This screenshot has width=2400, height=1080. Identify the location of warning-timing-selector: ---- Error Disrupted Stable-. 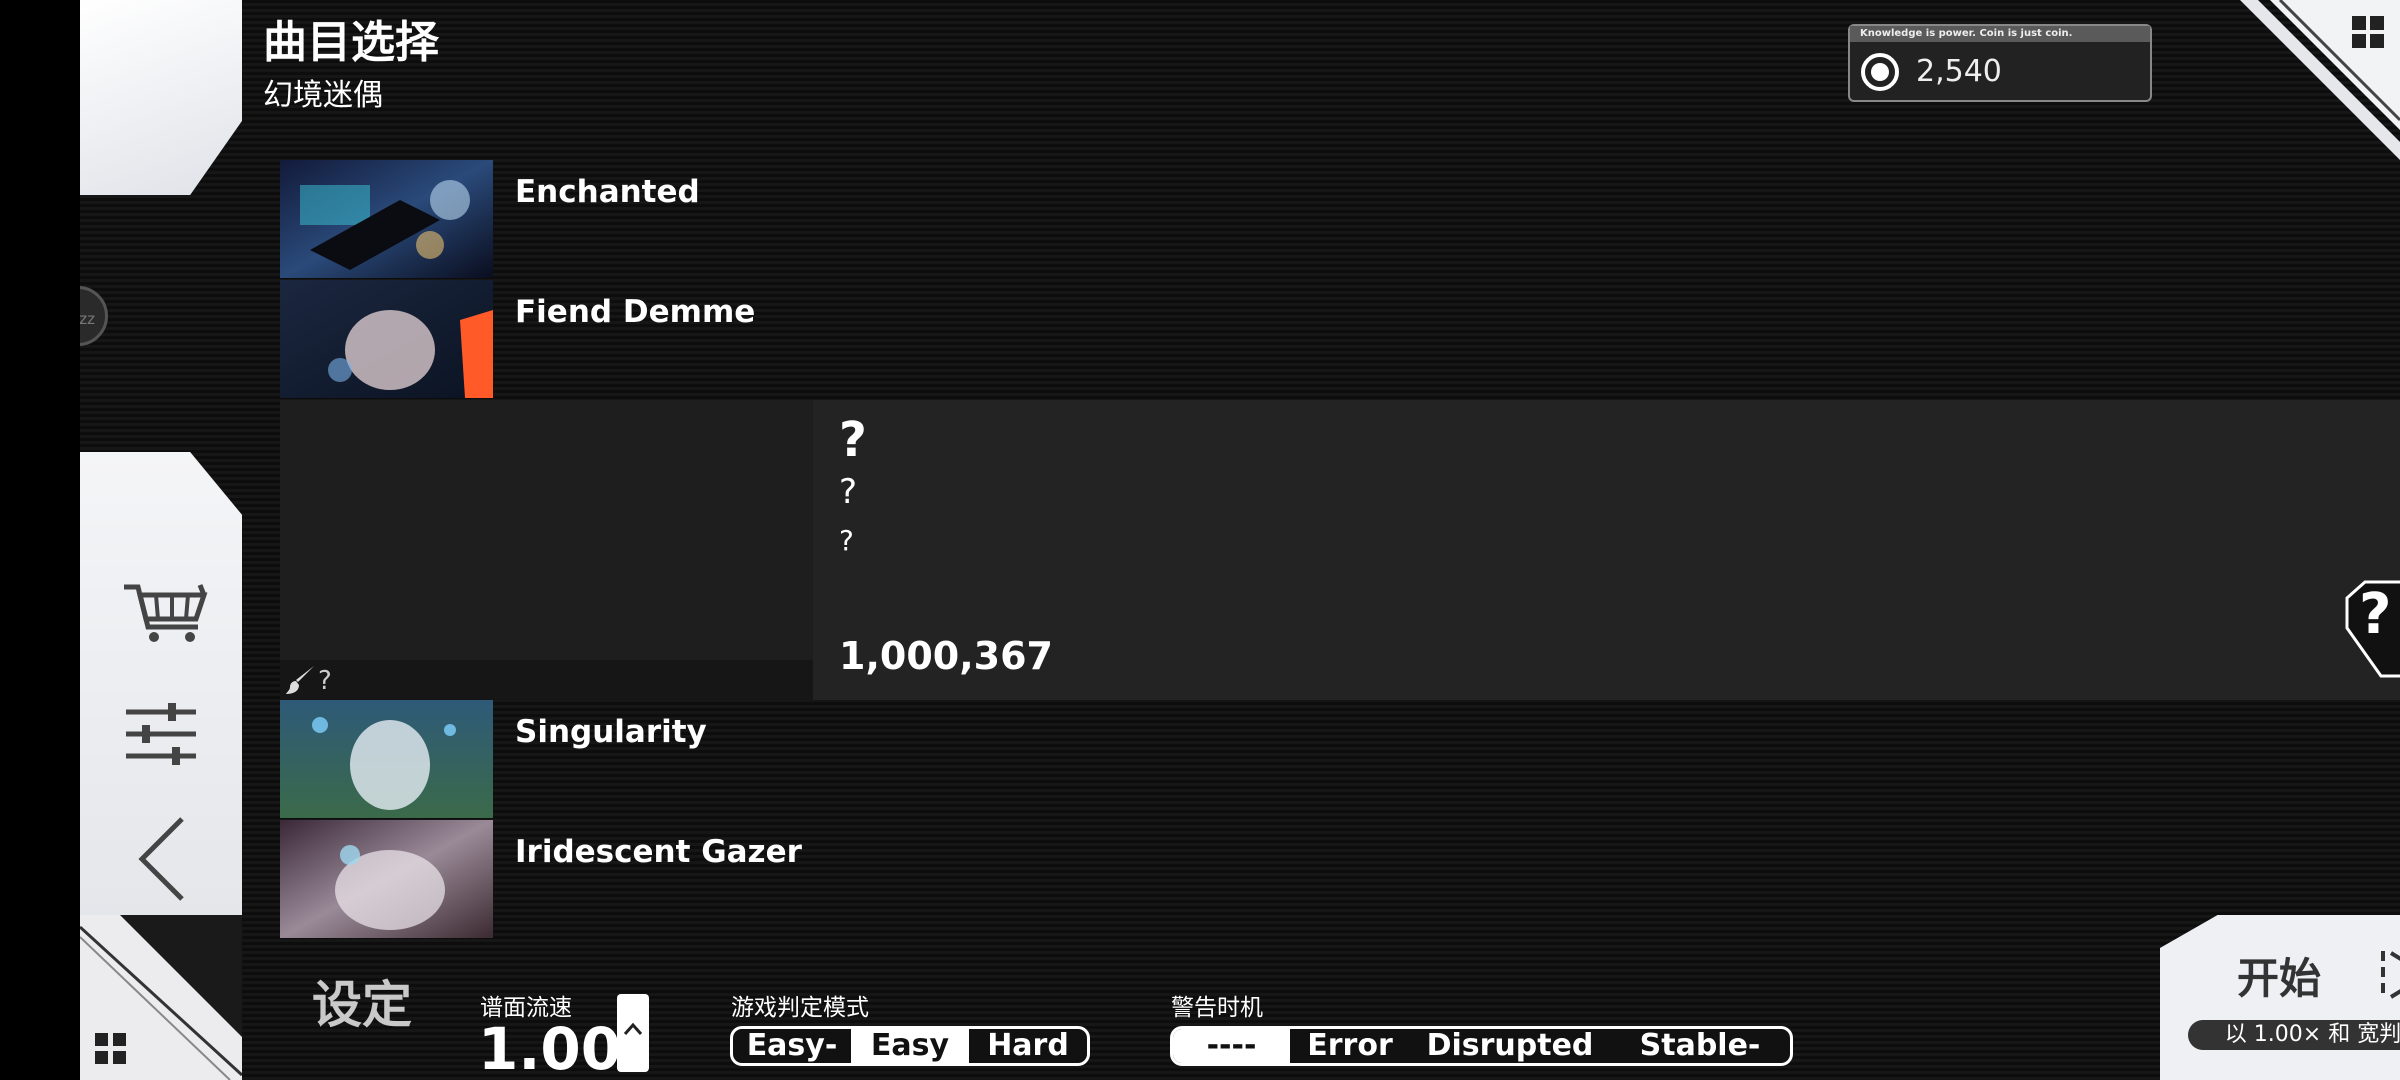
(1481, 1046).